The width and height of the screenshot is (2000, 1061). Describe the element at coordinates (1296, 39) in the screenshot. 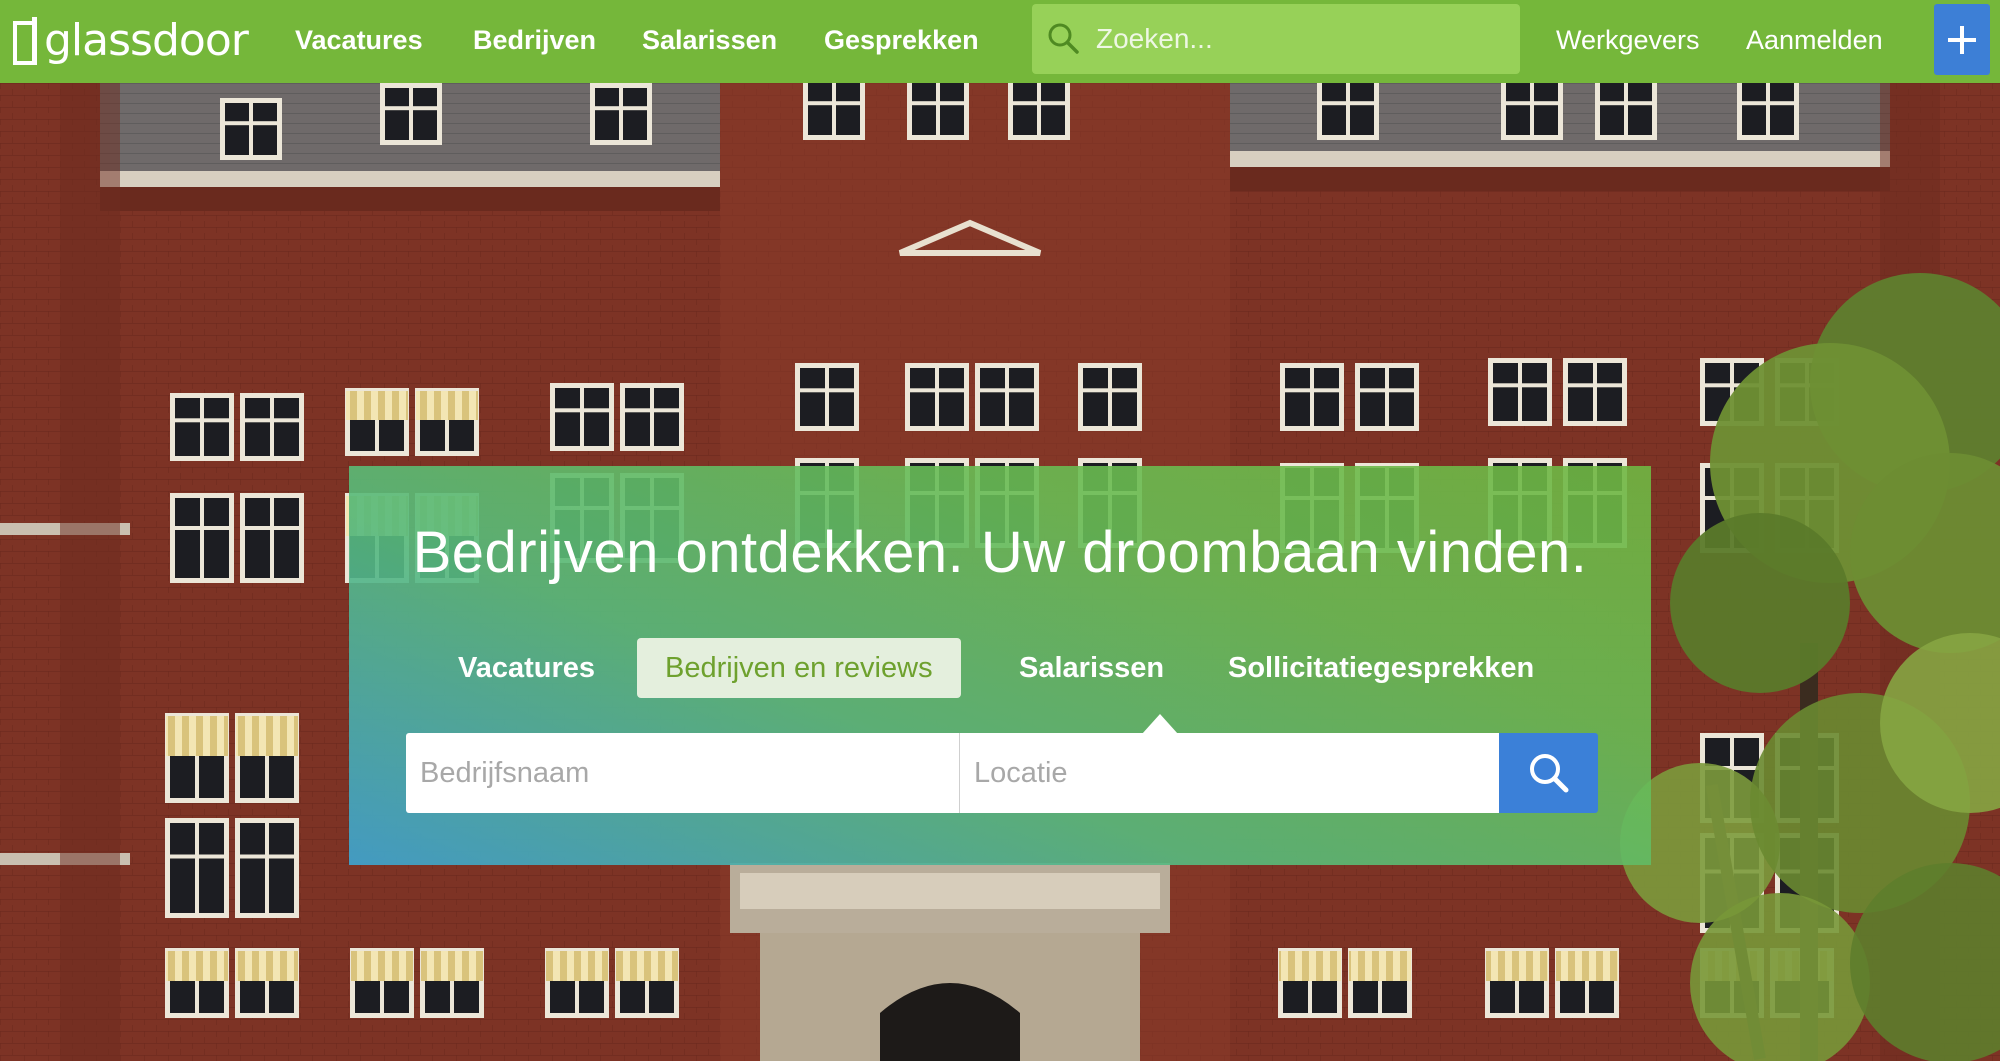

I see `global-search-input` at that location.